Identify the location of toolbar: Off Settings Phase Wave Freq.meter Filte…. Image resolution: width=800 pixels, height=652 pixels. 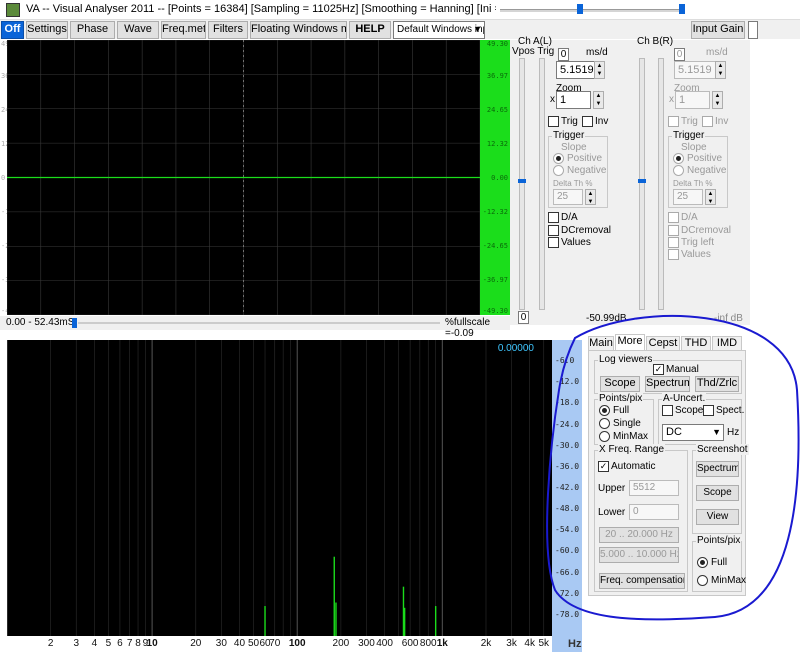
(400, 29).